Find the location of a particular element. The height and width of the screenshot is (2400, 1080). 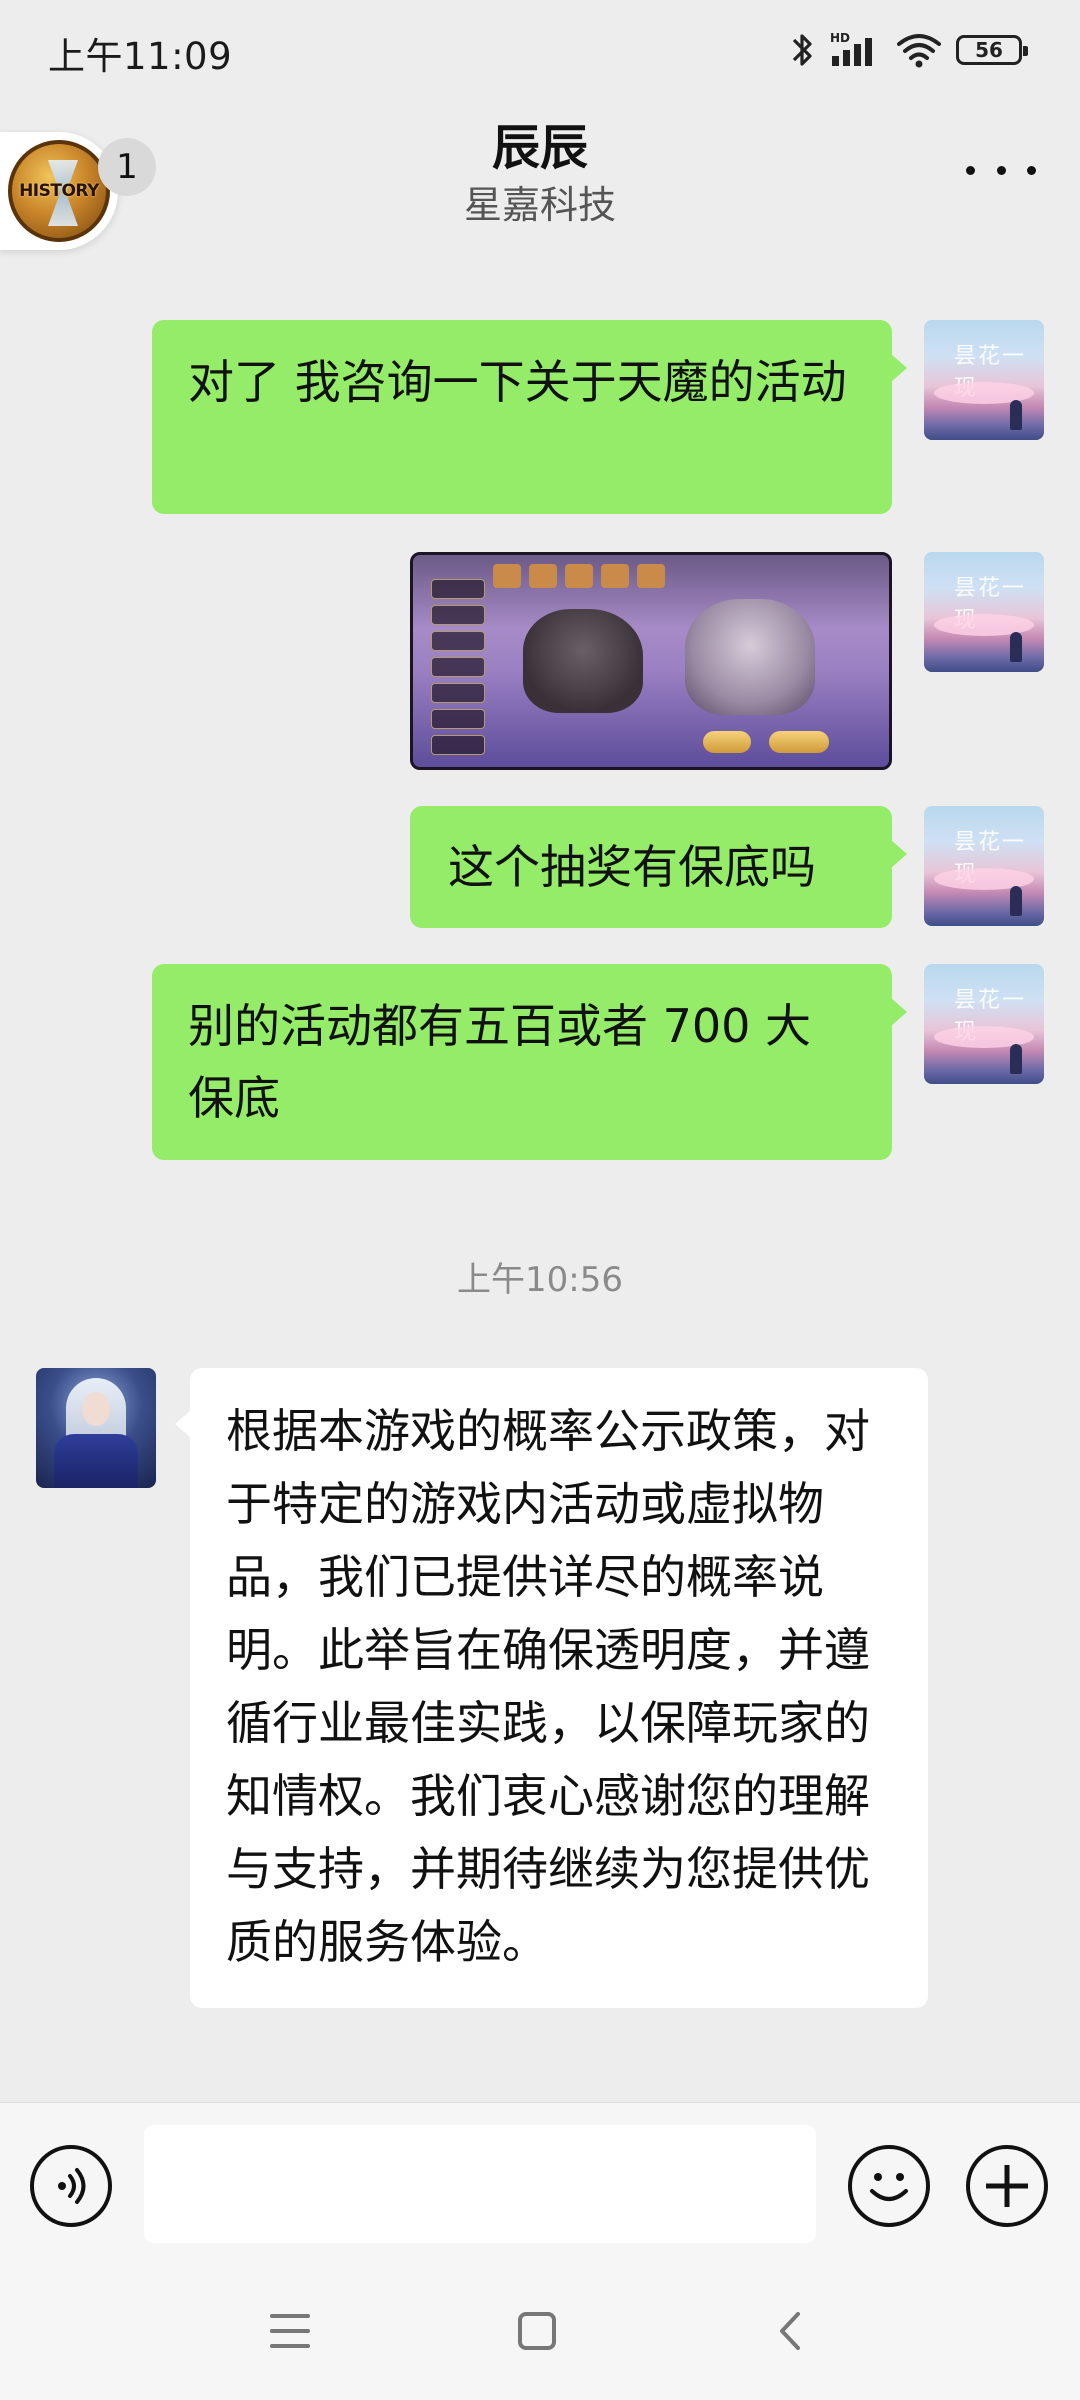

voice-button is located at coordinates (71, 2186).